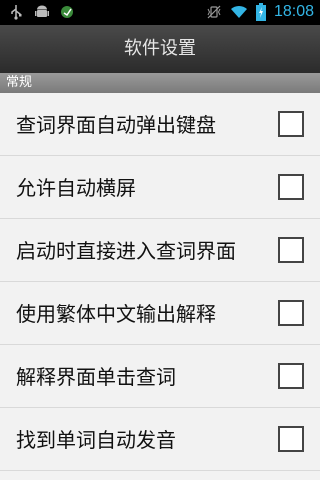  Describe the element at coordinates (293, 11) in the screenshot. I see `status-time: 18:08` at that location.